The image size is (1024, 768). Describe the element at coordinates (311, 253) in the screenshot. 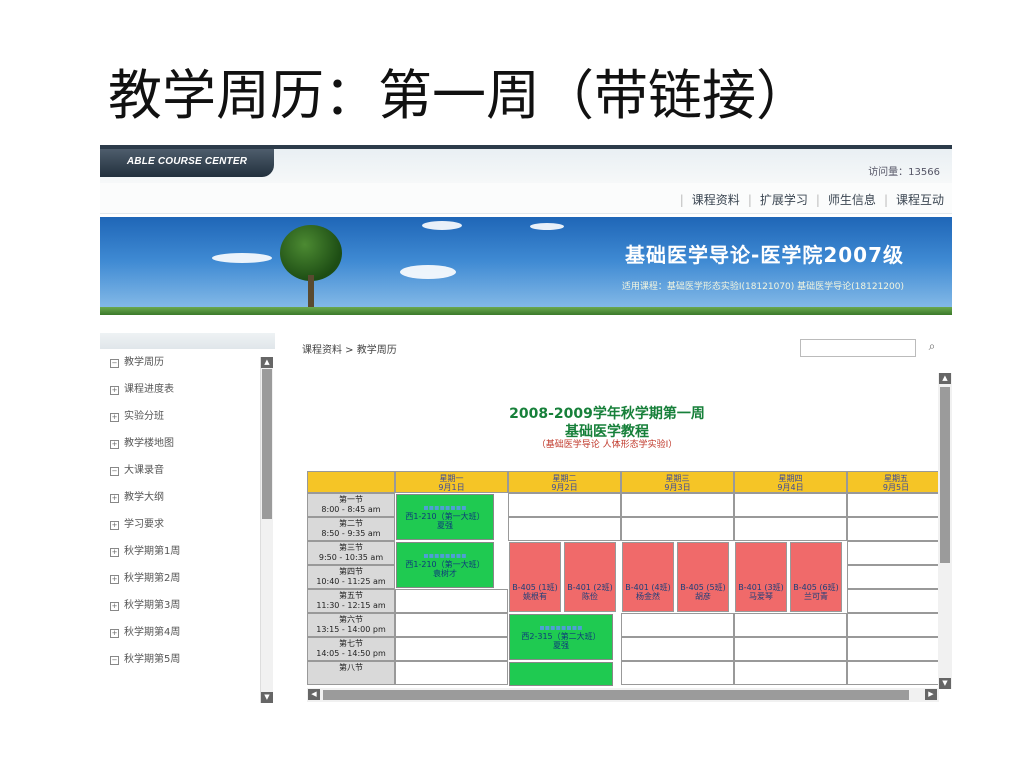

I see `tree-image` at that location.